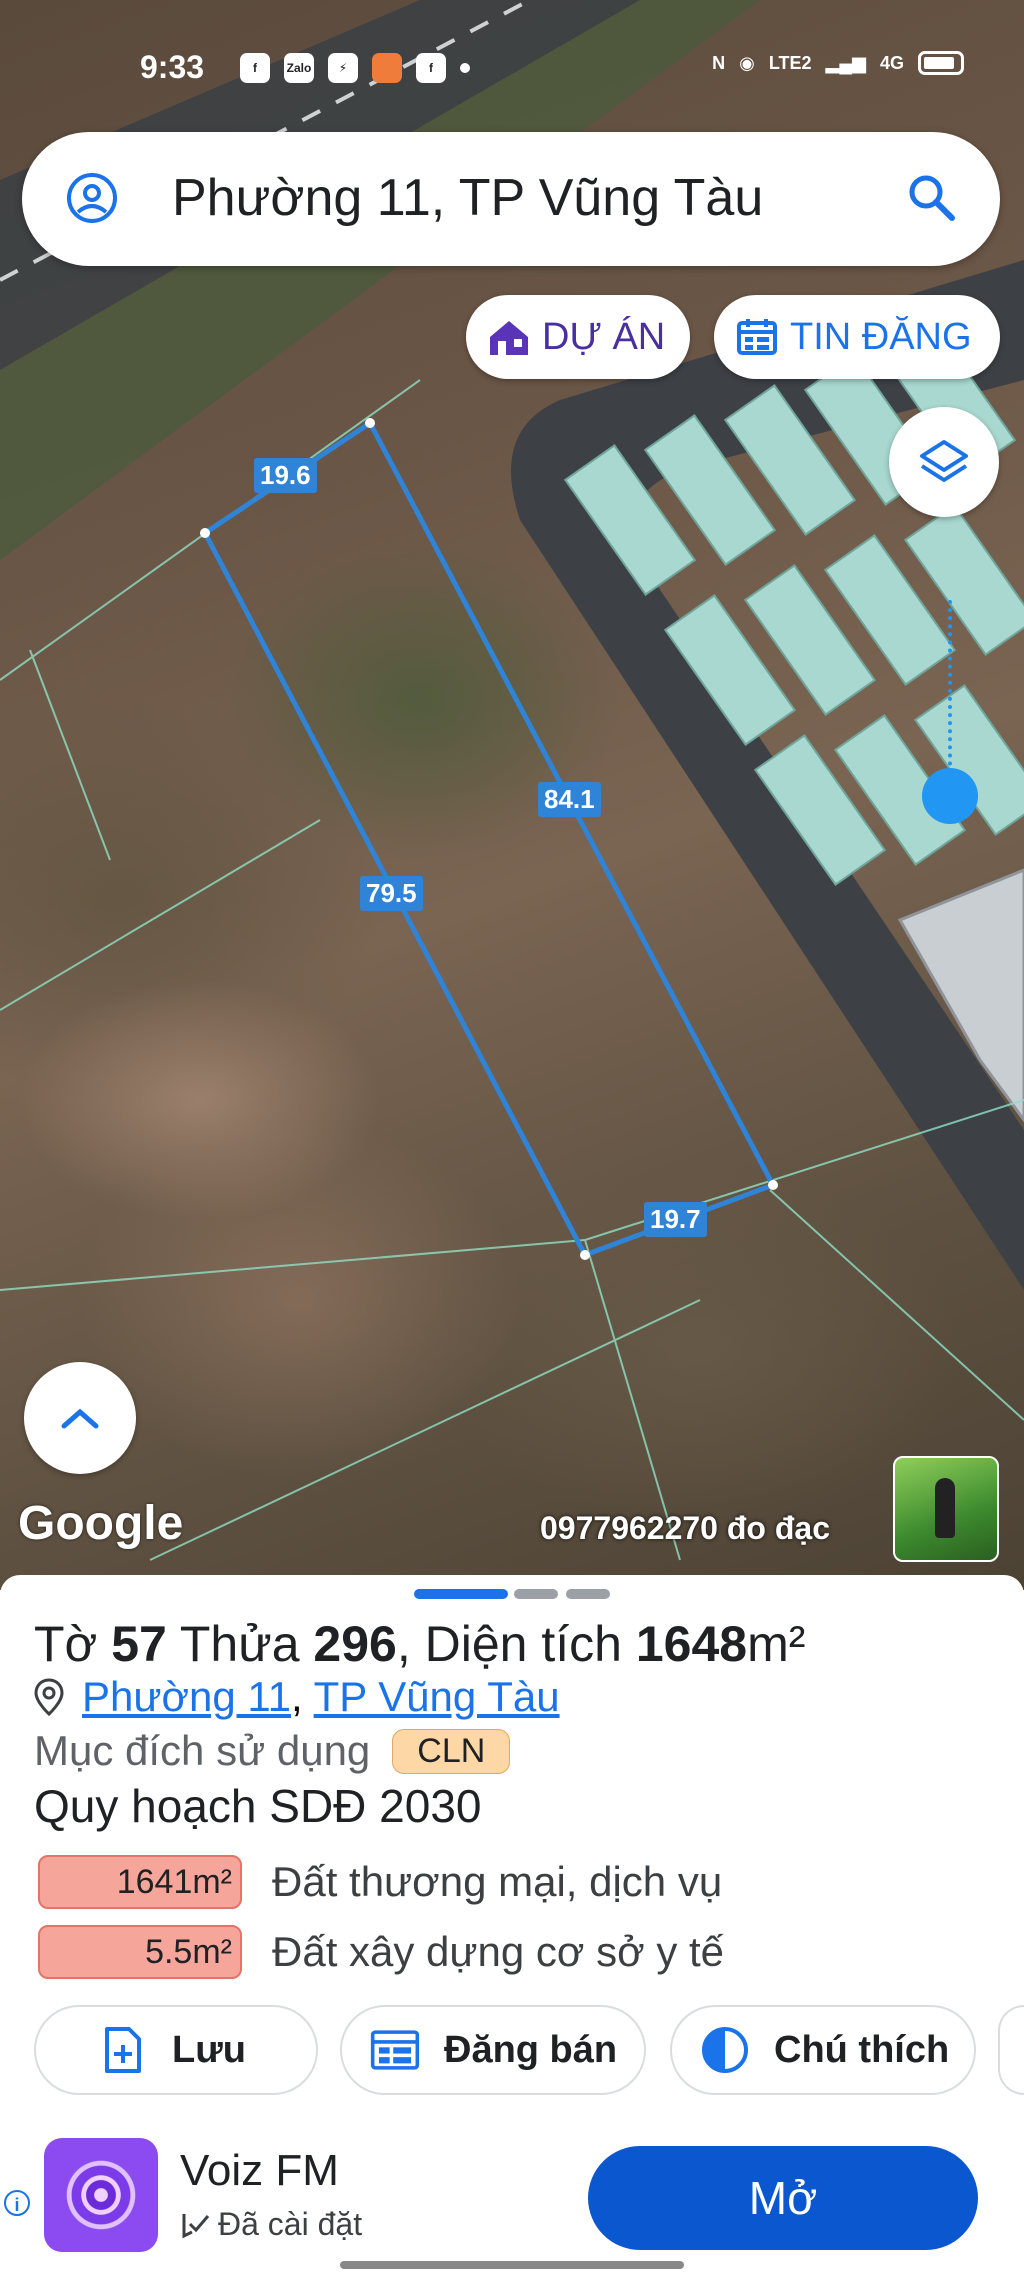 This screenshot has width=1024, height=2275. I want to click on edge-length-right: 84.1, so click(569, 799).